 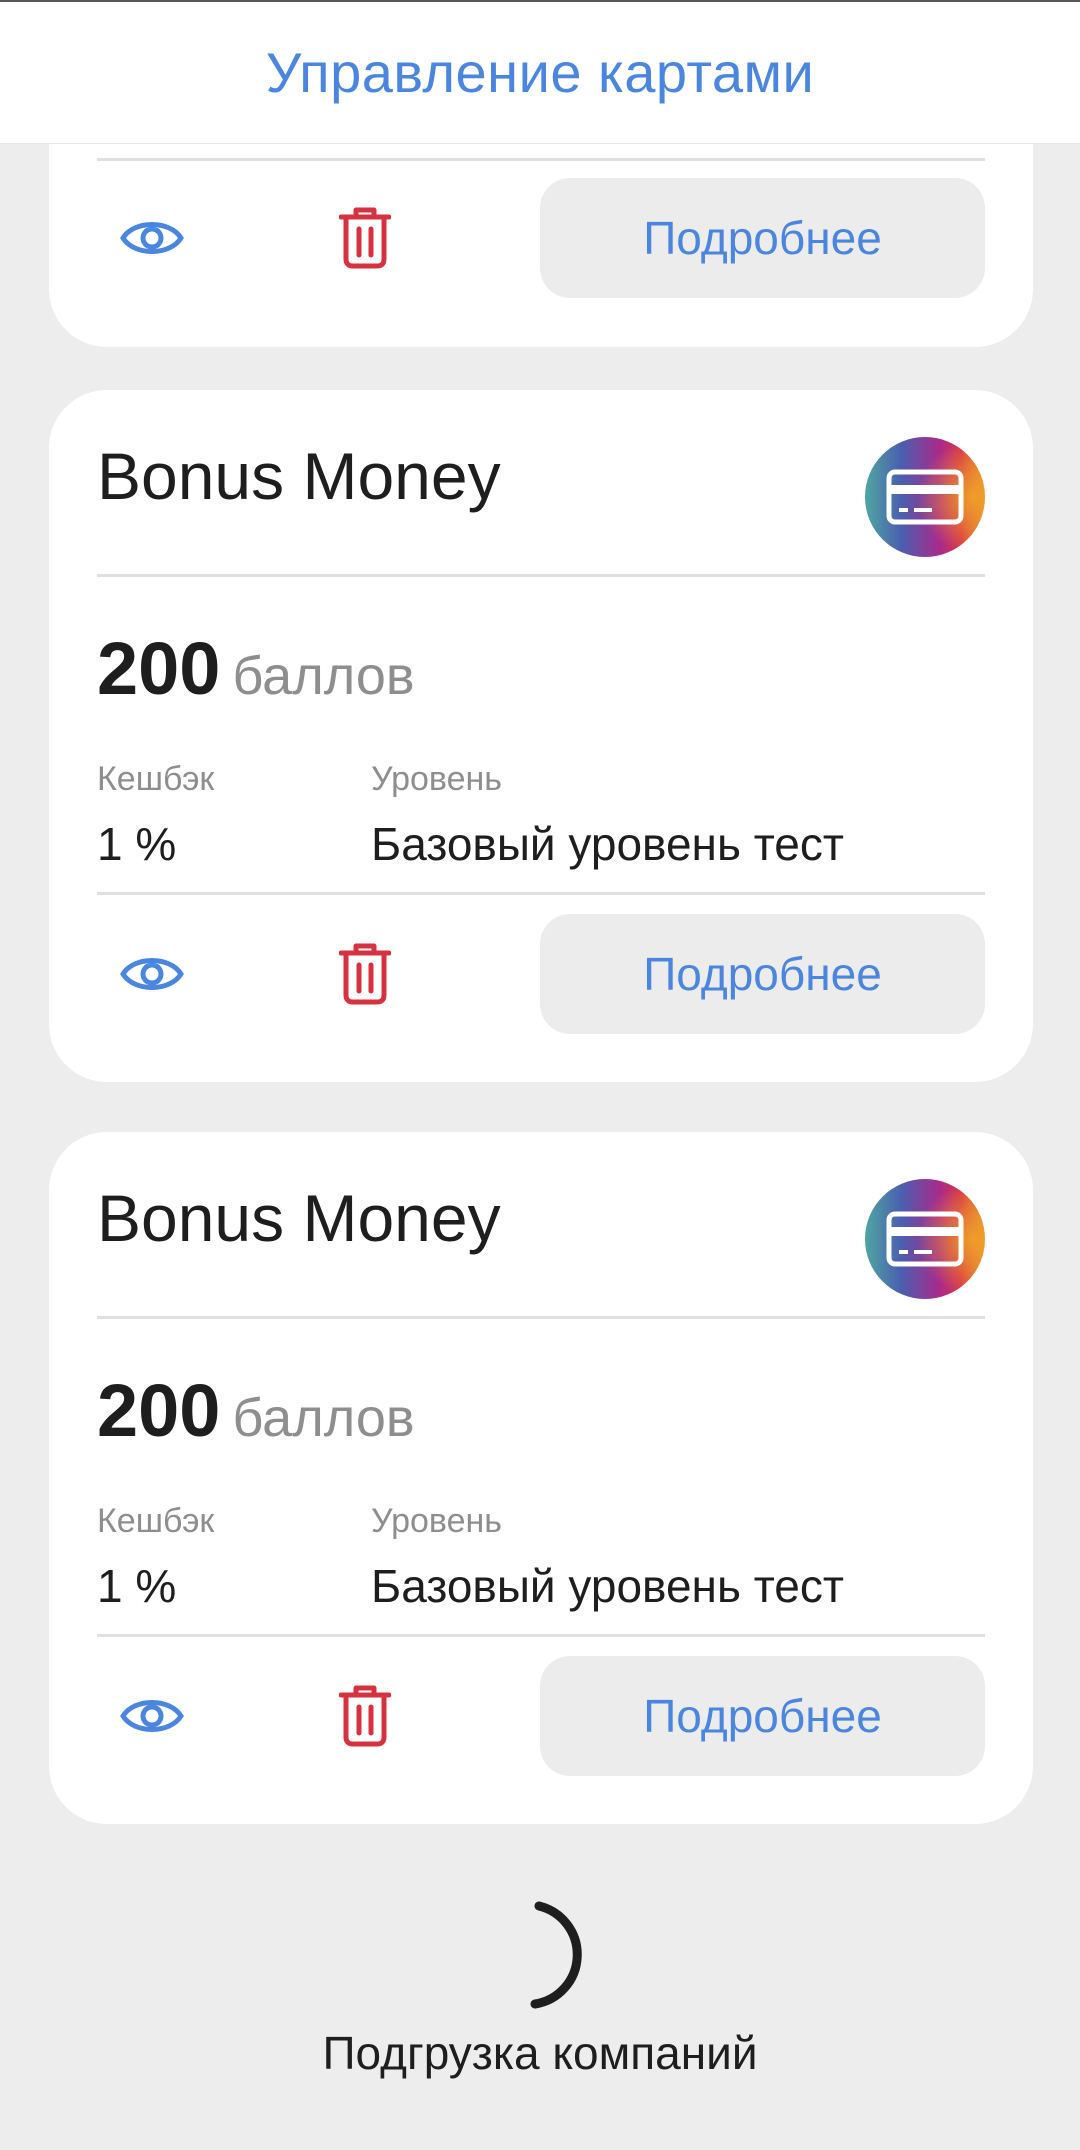 What do you see at coordinates (556, 1955) in the screenshot?
I see `spinner-icon` at bounding box center [556, 1955].